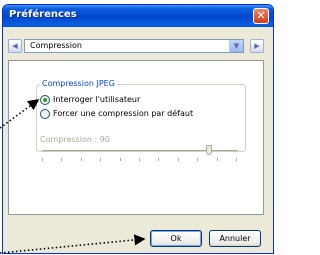  Describe the element at coordinates (73, 244) in the screenshot. I see `annotation-arrow-ok` at that location.